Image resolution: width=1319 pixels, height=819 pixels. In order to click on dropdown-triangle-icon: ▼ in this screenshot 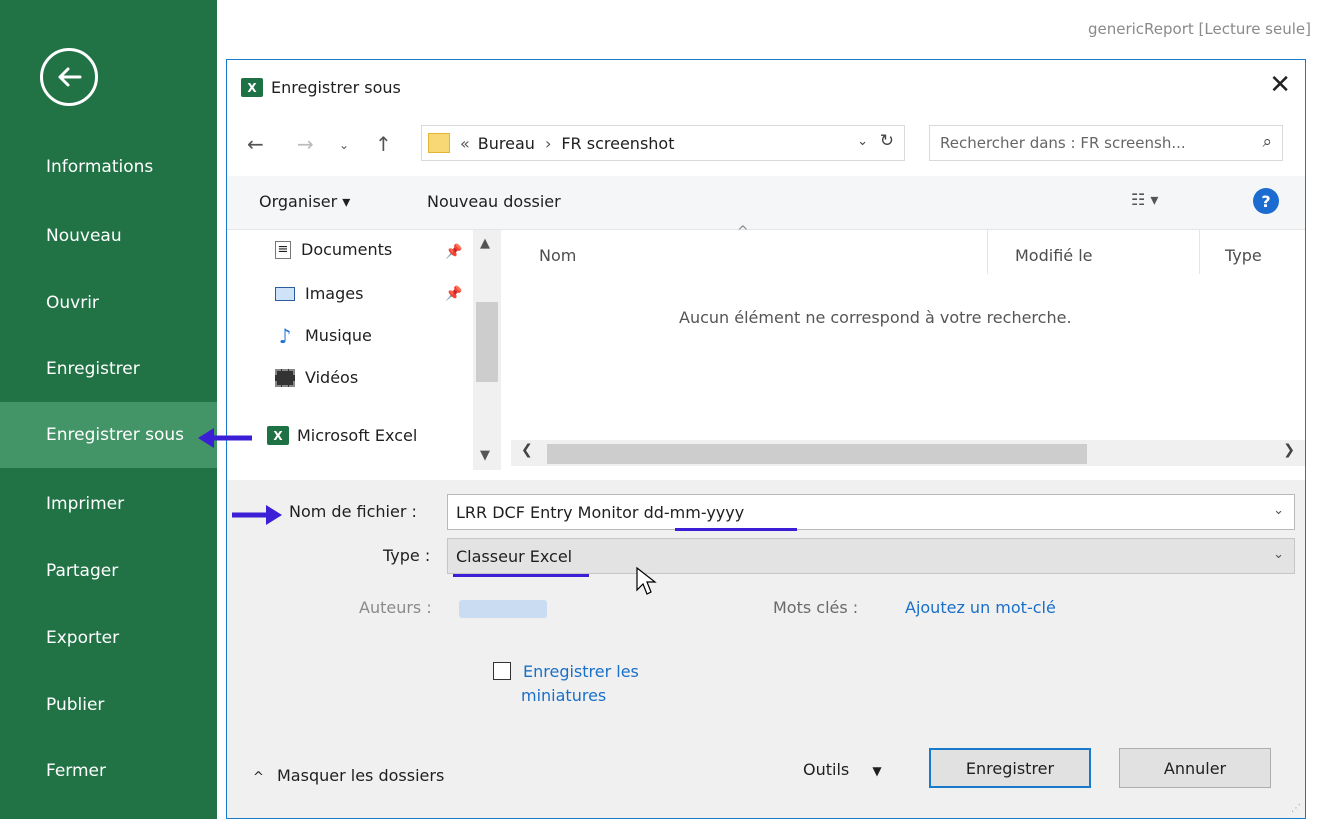, I will do `click(877, 771)`.